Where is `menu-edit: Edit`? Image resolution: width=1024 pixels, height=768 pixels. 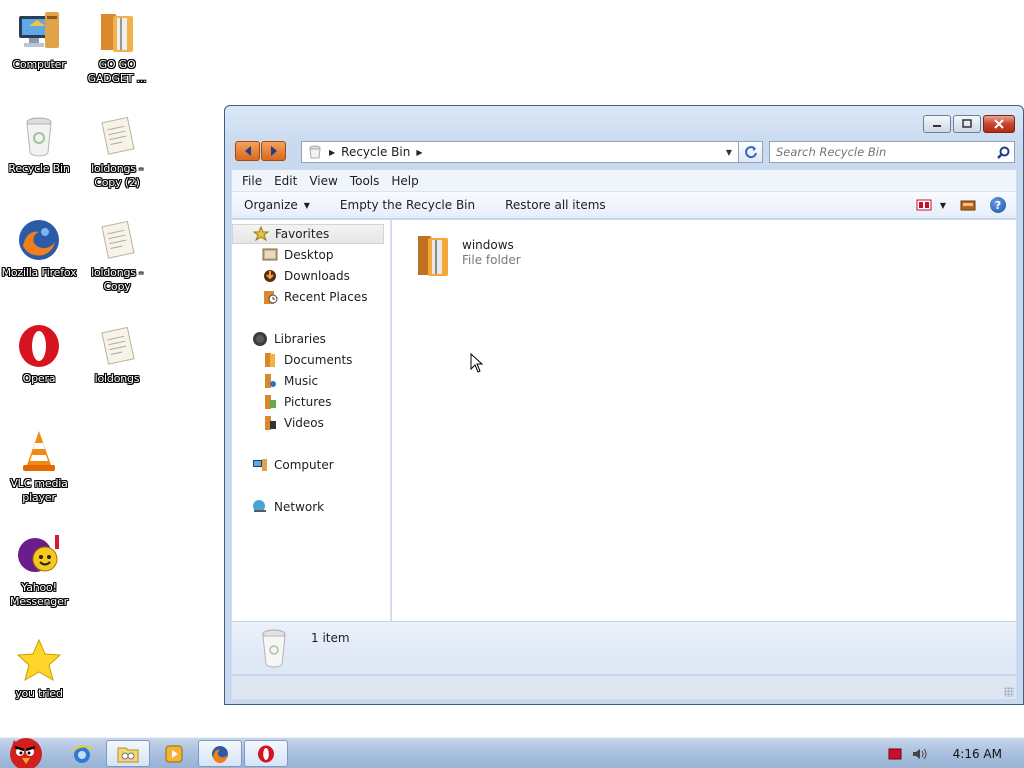 menu-edit: Edit is located at coordinates (285, 181).